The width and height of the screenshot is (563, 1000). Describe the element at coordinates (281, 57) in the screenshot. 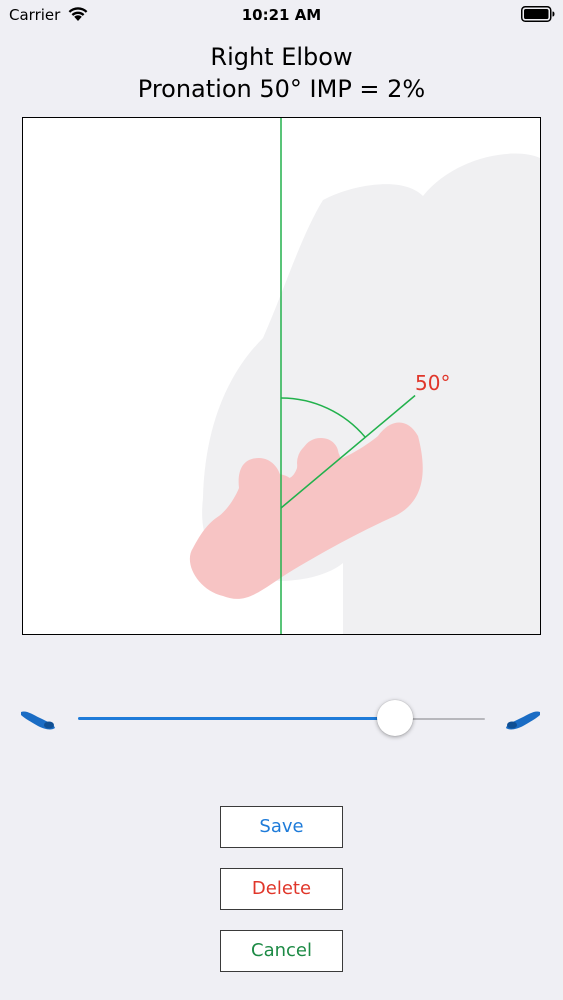

I see `page-title: Right Elbow` at that location.